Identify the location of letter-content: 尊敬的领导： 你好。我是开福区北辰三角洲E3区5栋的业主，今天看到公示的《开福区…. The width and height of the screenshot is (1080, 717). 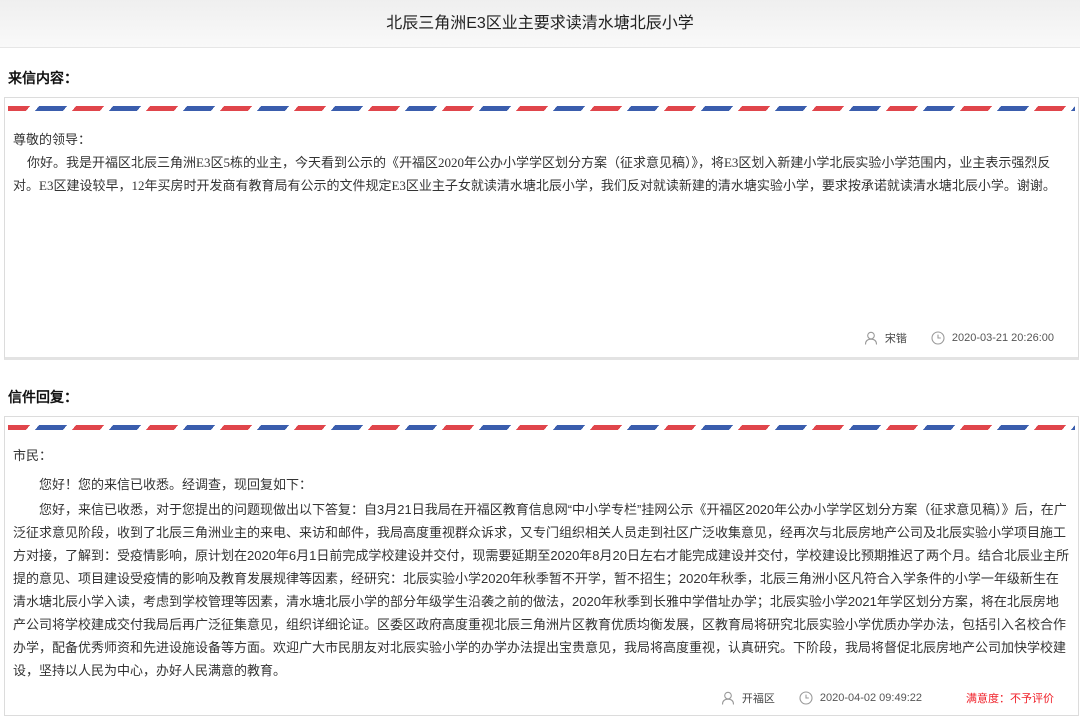
(541, 162).